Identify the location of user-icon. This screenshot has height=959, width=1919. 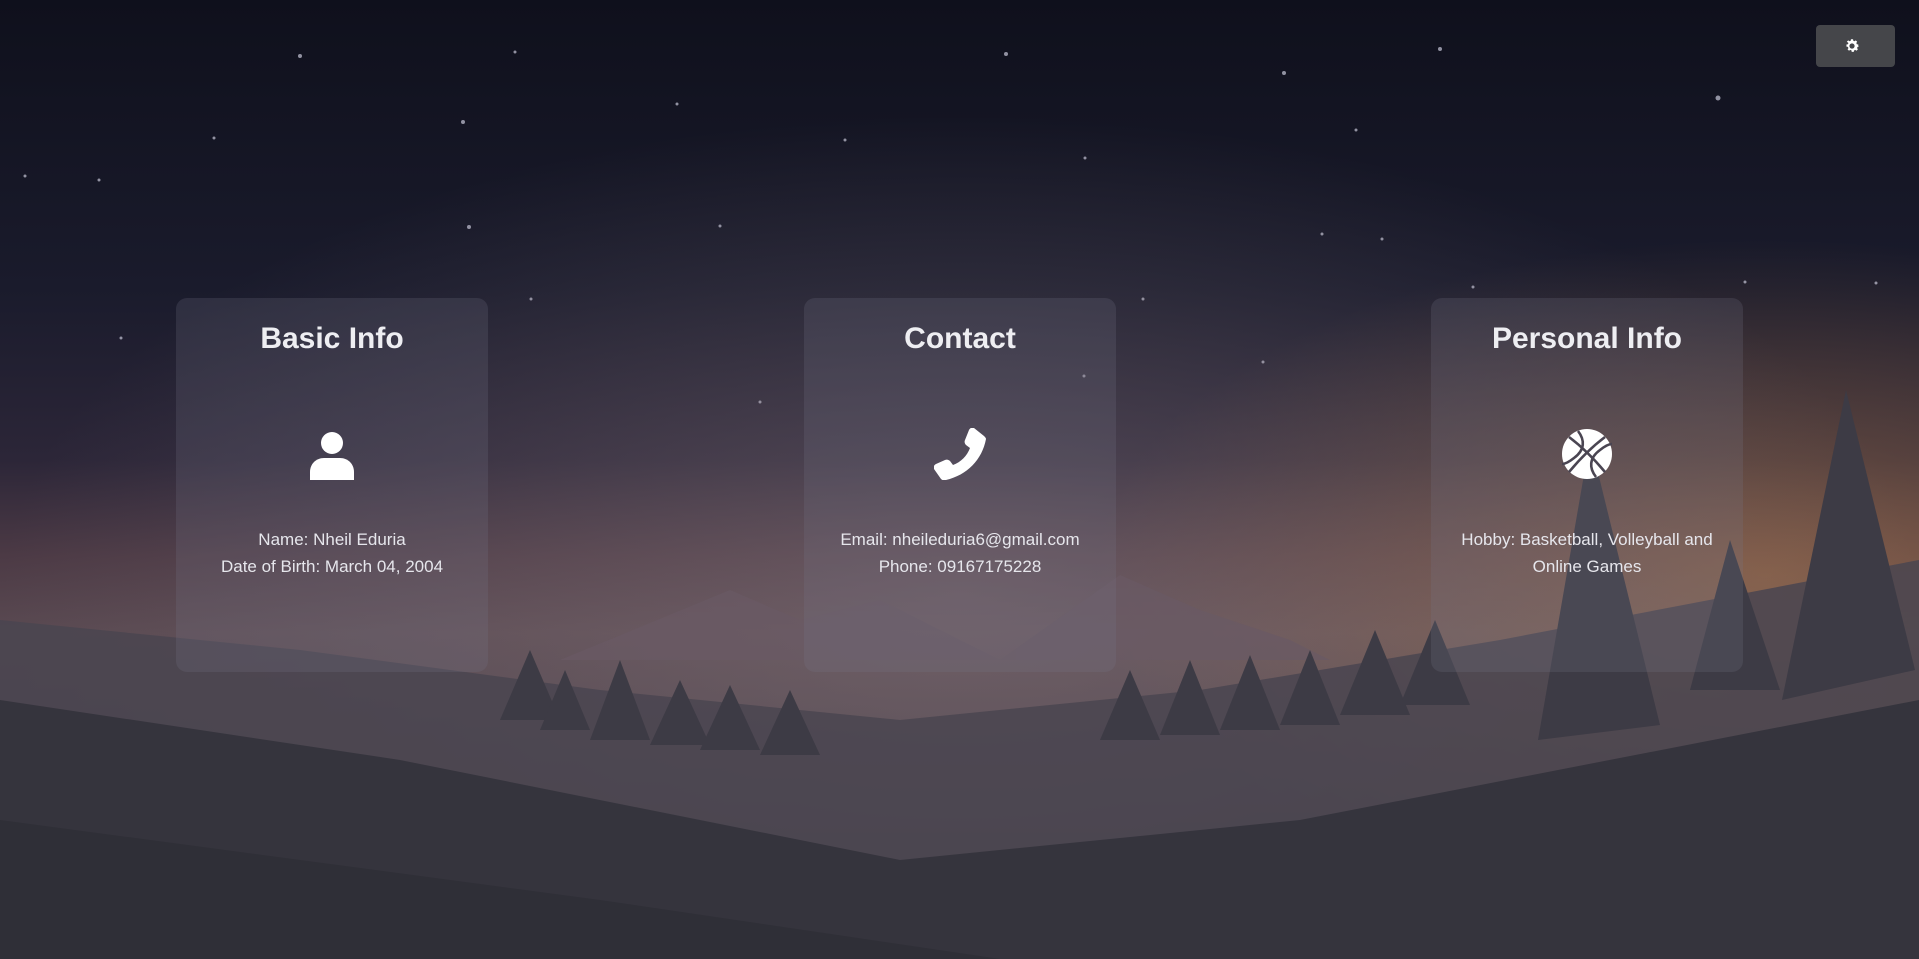
(332, 454).